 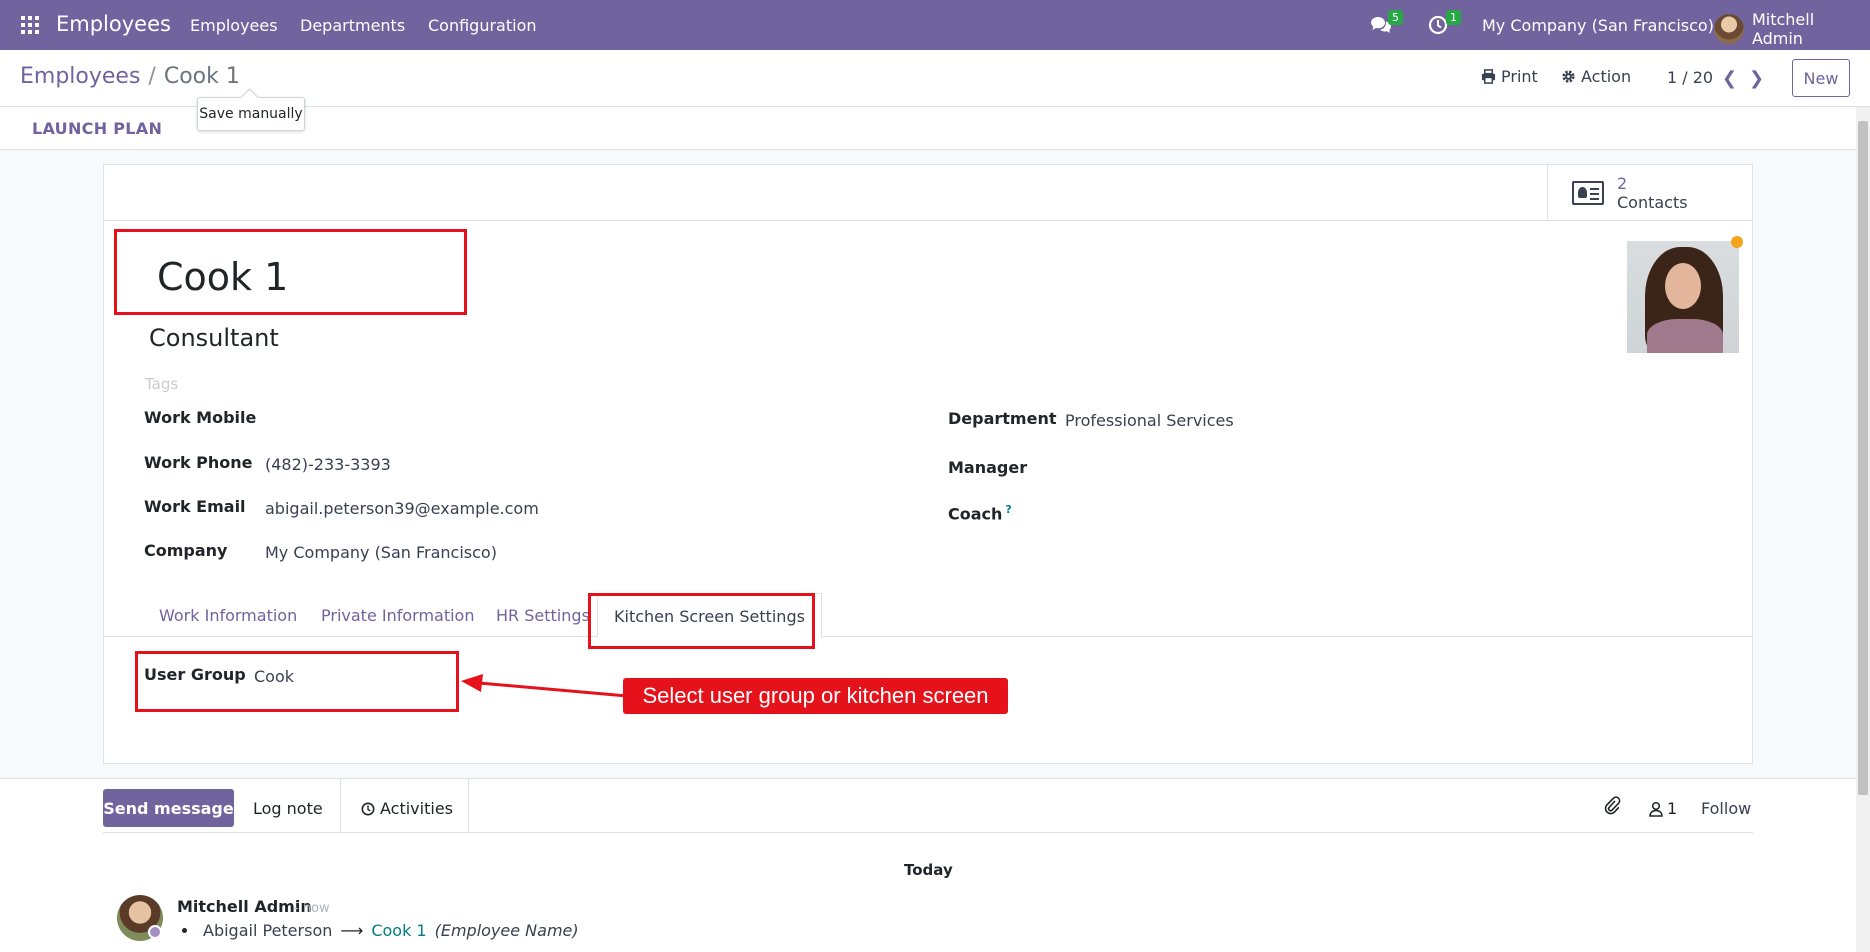 What do you see at coordinates (198, 462) in the screenshot?
I see `work-phone-label: Work Phone` at bounding box center [198, 462].